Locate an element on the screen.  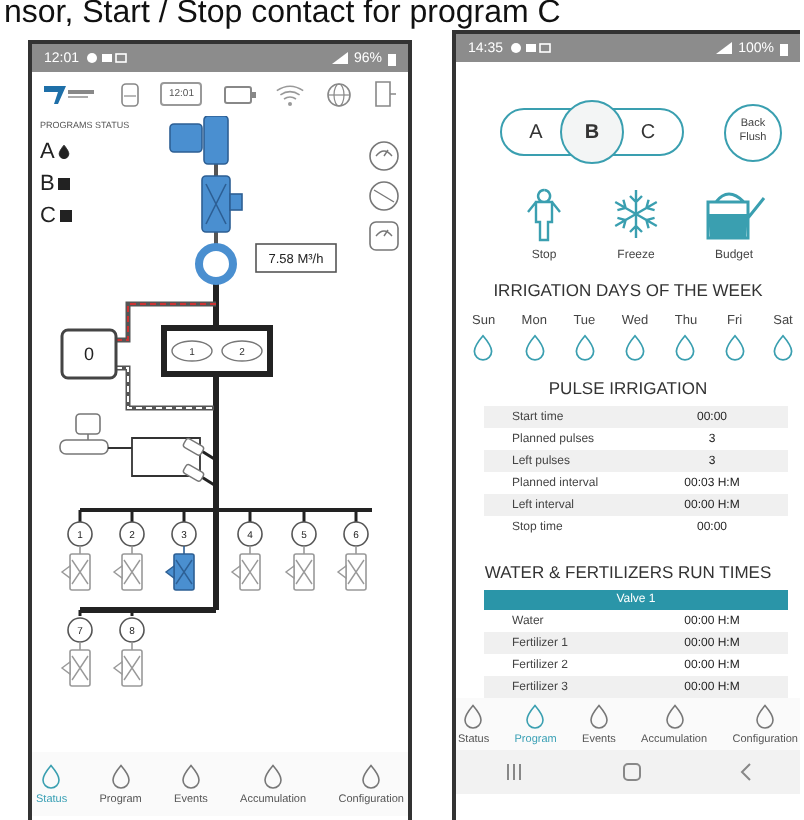
program-button: A is located at coordinates (536, 132).